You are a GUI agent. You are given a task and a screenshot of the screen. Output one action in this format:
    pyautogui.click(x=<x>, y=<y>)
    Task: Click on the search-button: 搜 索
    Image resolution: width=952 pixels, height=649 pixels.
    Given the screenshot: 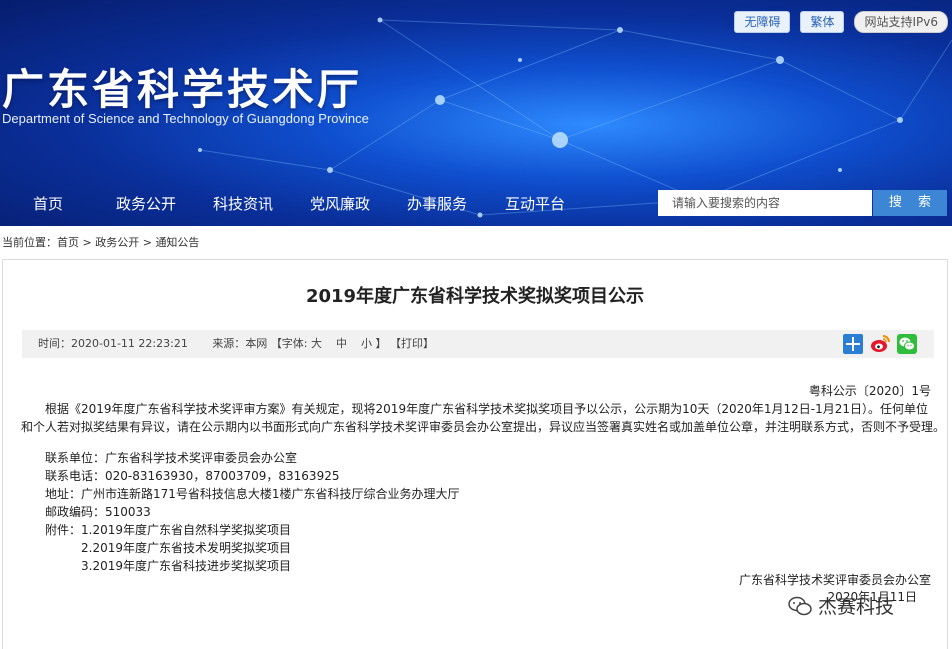 What is the action you would take?
    pyautogui.click(x=910, y=203)
    